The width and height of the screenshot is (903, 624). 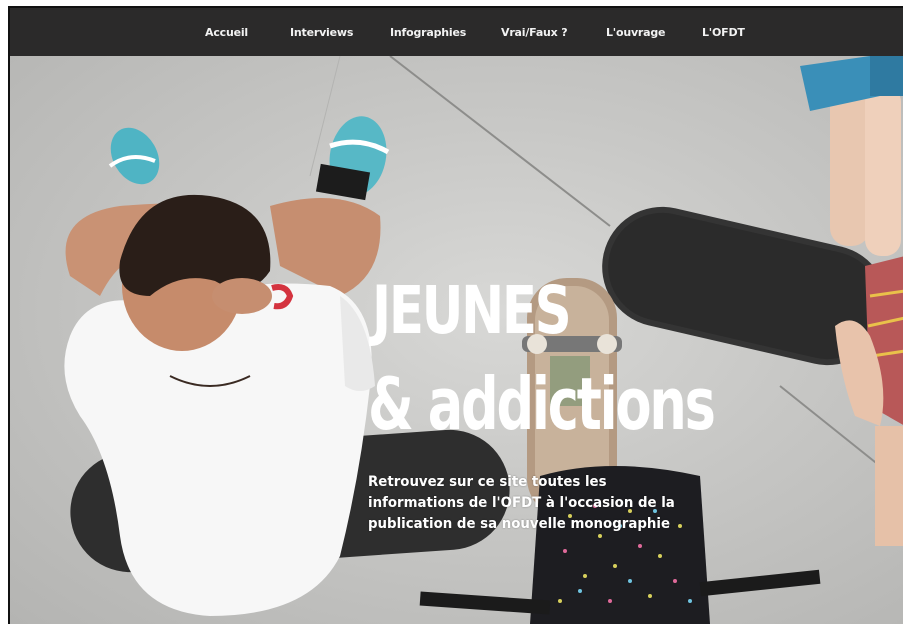 I want to click on nav-item-infographies: Infographies, so click(x=428, y=32).